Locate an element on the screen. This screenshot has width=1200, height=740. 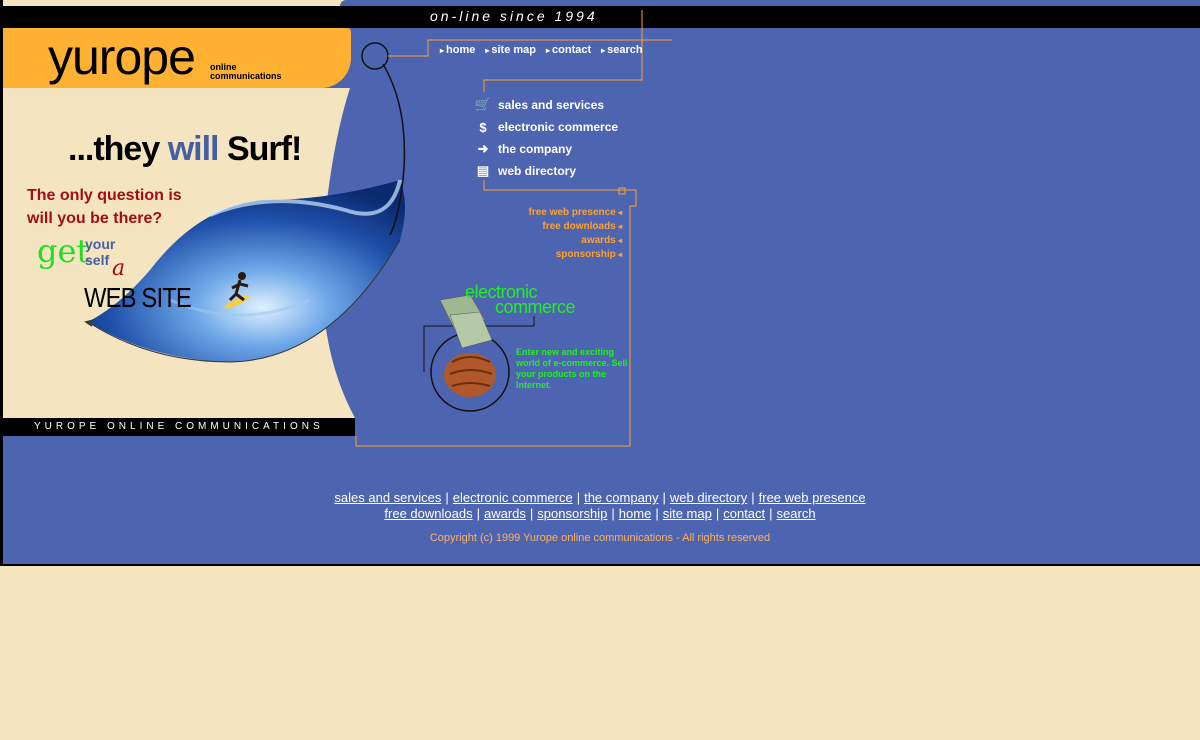
bottom-border is located at coordinates (600, 565).